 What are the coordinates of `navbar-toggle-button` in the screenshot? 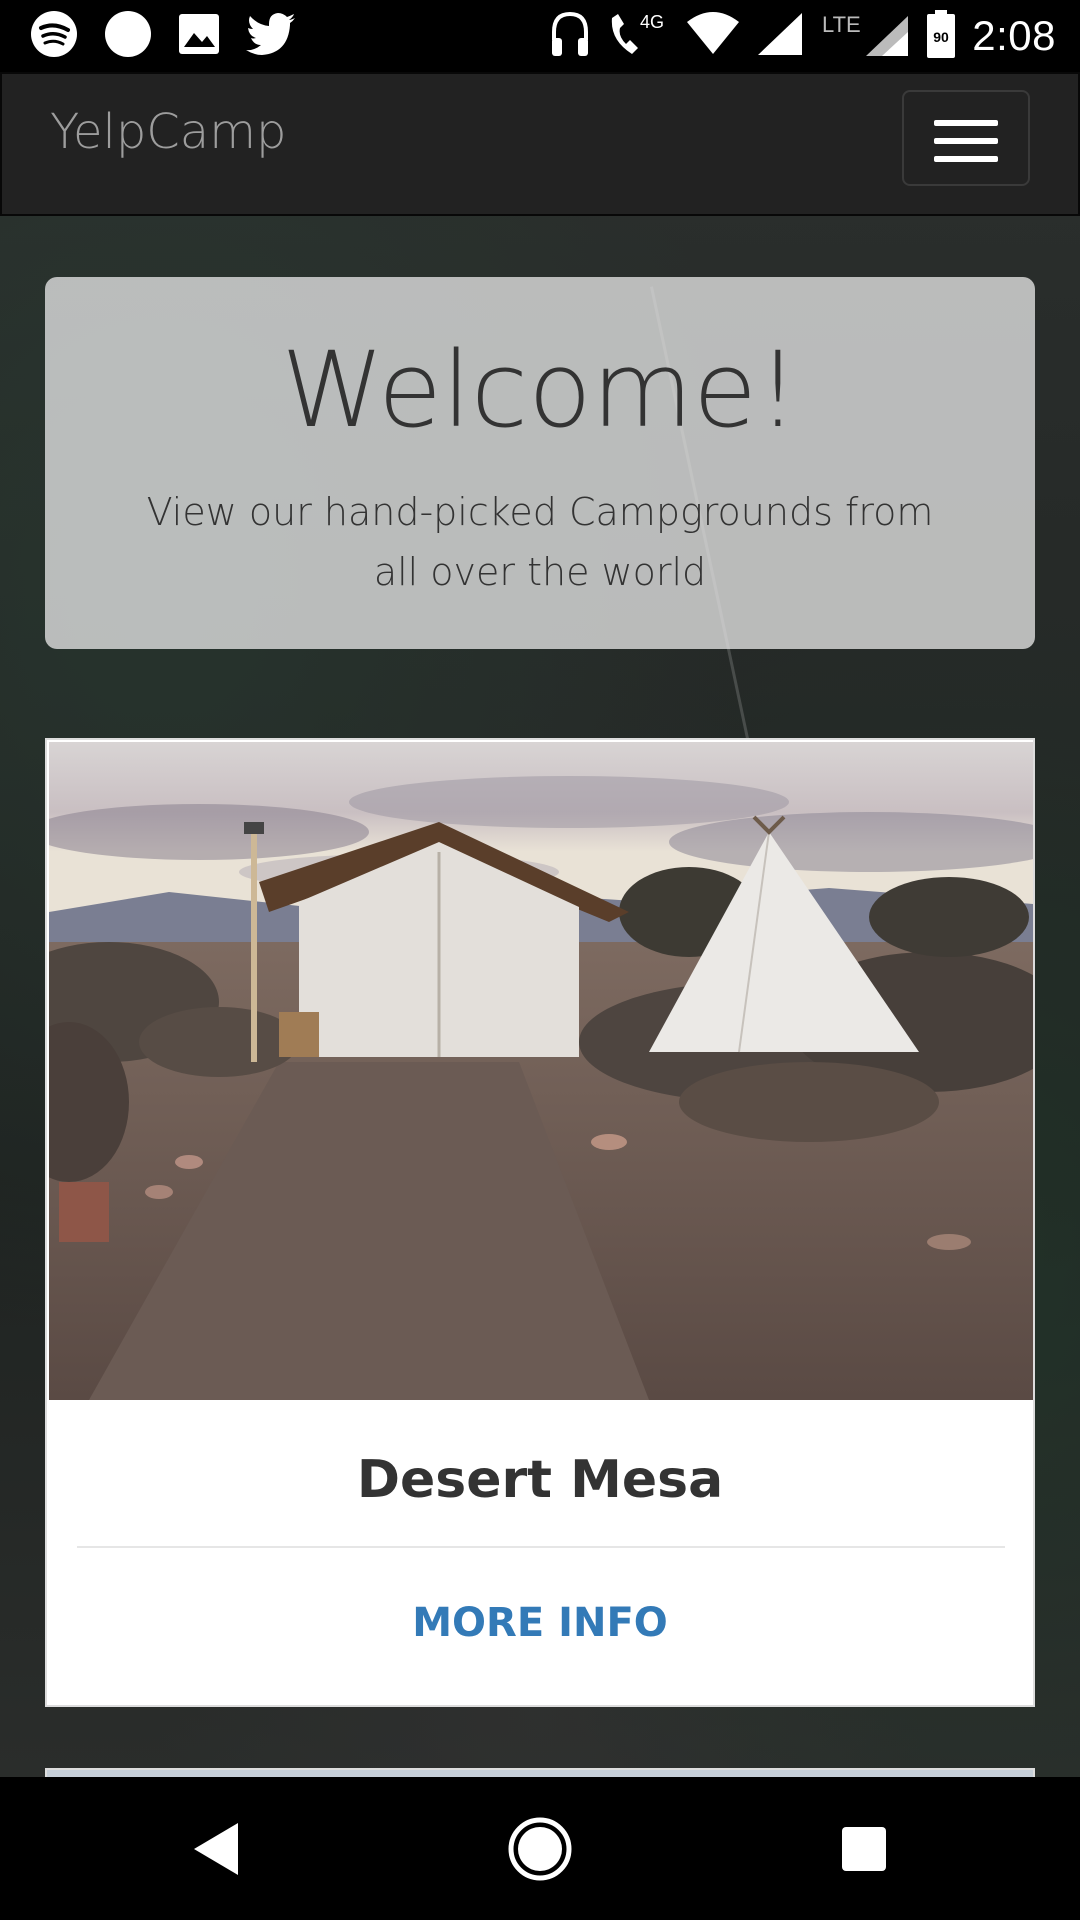 It's located at (966, 138).